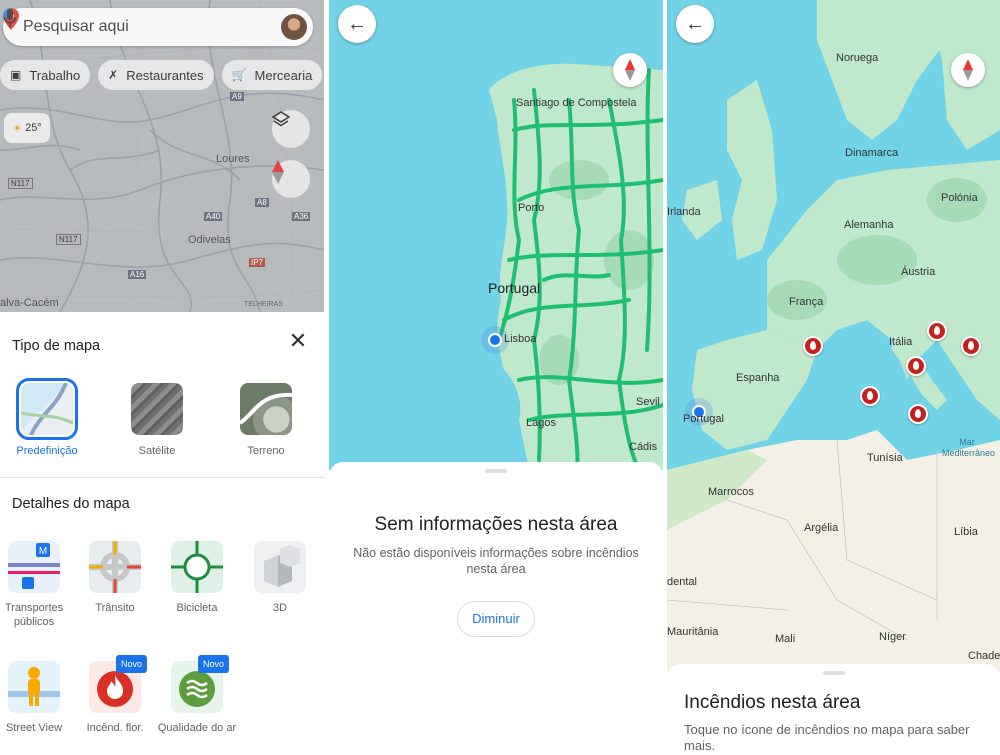 The image size is (1000, 755). What do you see at coordinates (115, 578) in the screenshot?
I see `detail-traffic: Trânsito` at bounding box center [115, 578].